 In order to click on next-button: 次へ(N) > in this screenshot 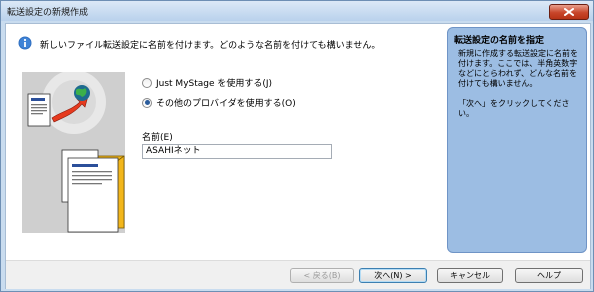, I will do `click(393, 275)`.